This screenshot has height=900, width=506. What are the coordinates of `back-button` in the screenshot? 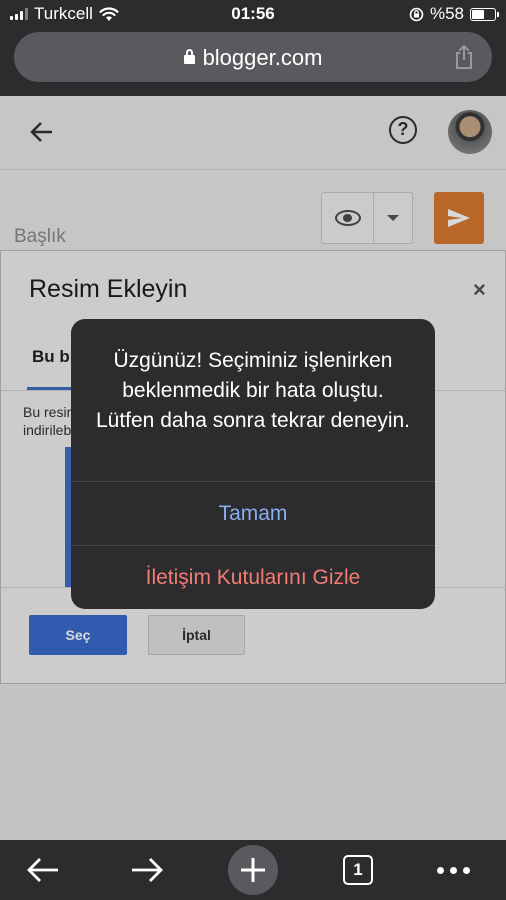 It's located at (43, 870).